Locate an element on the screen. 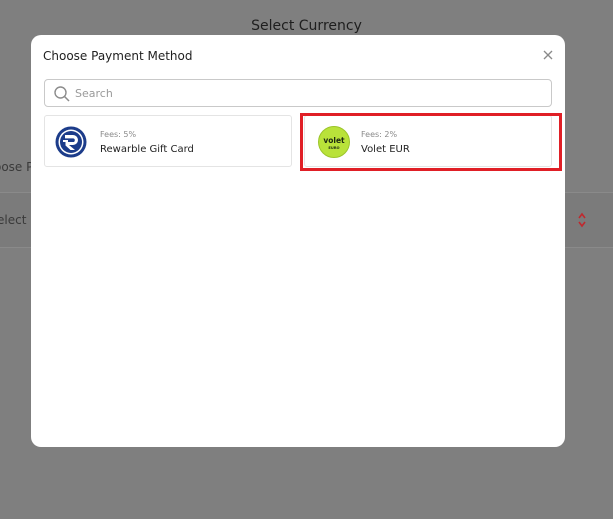 Image resolution: width=613 pixels, height=519 pixels. close-button is located at coordinates (548, 55).